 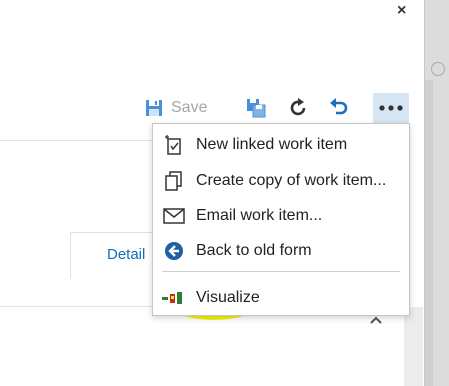 I want to click on more-icon, so click(x=391, y=108).